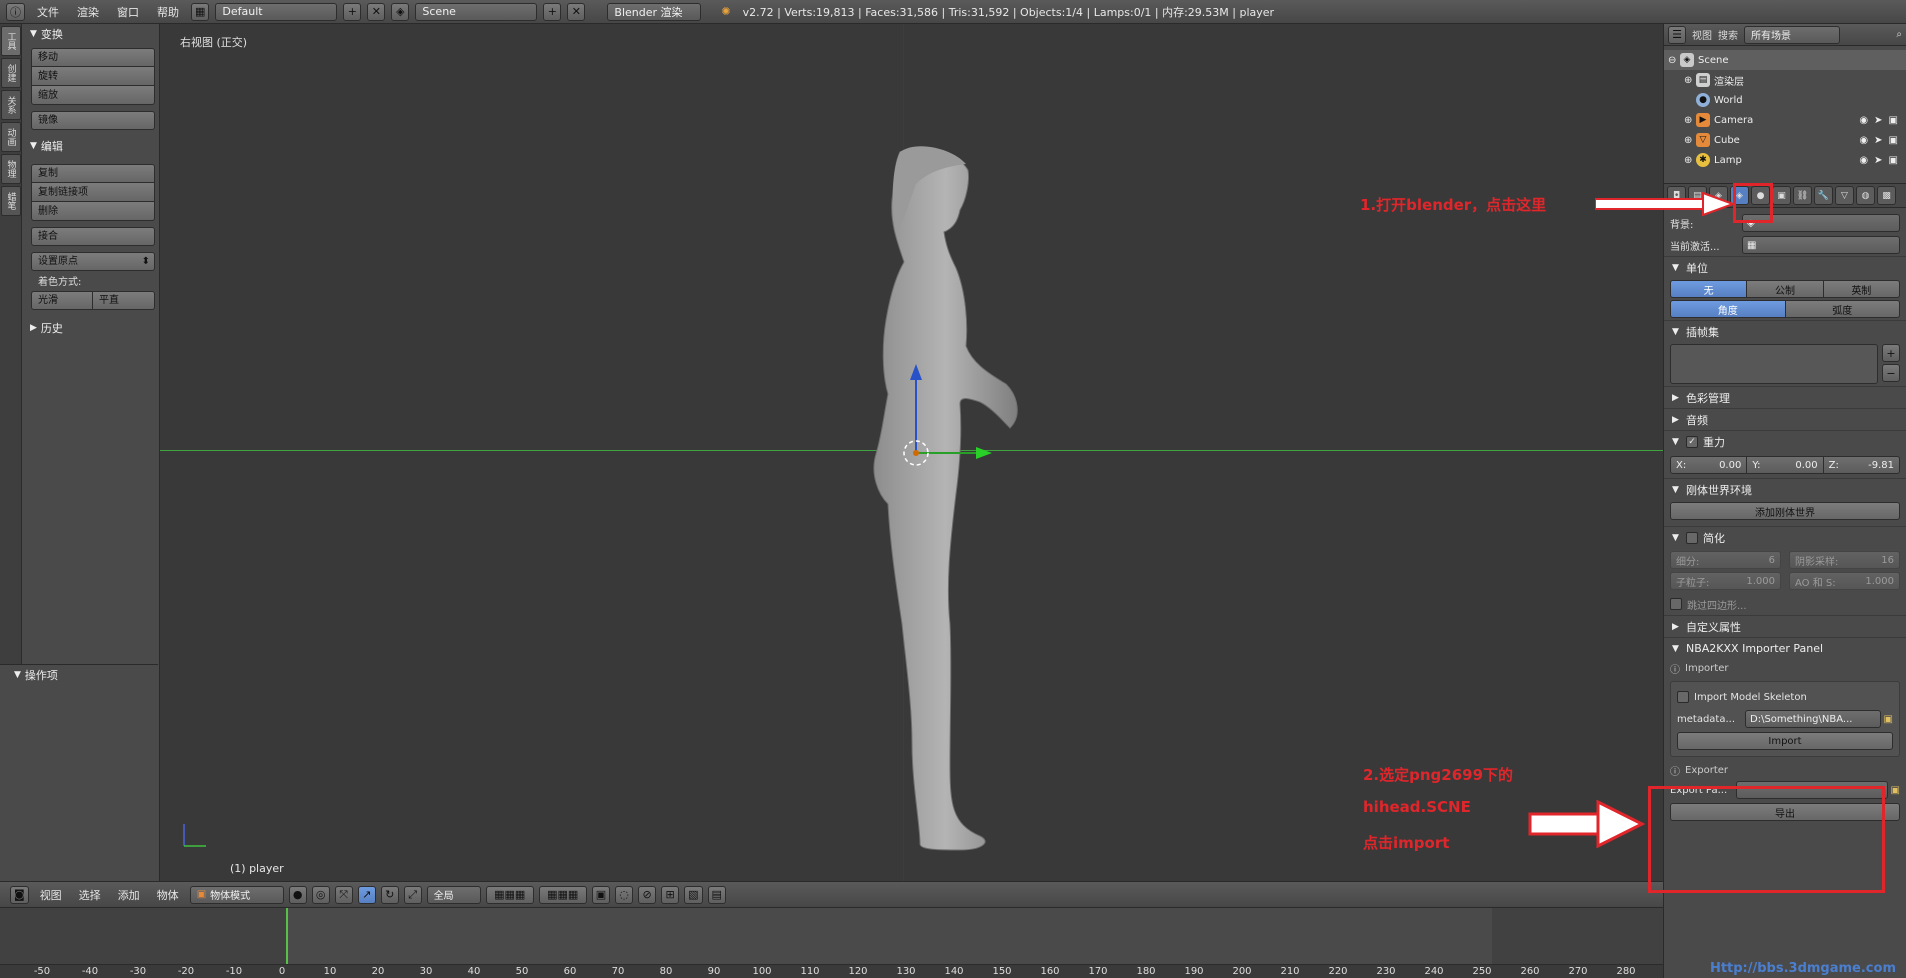 Image resolution: width=1906 pixels, height=978 pixels. I want to click on duplicate-button: 复制, so click(93, 173).